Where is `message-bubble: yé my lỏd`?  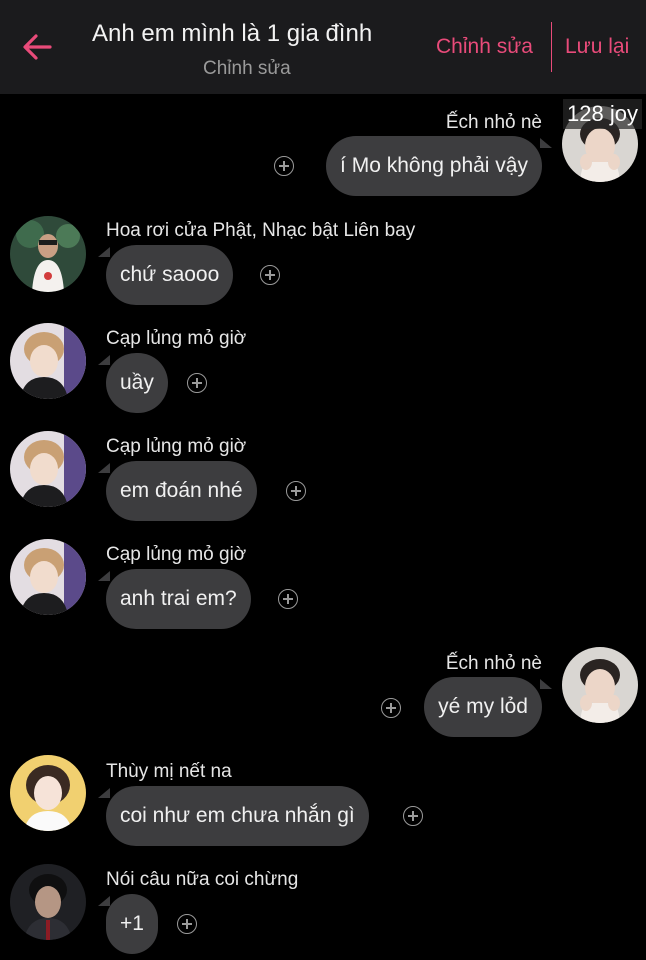
message-bubble: yé my lỏd is located at coordinates (483, 707).